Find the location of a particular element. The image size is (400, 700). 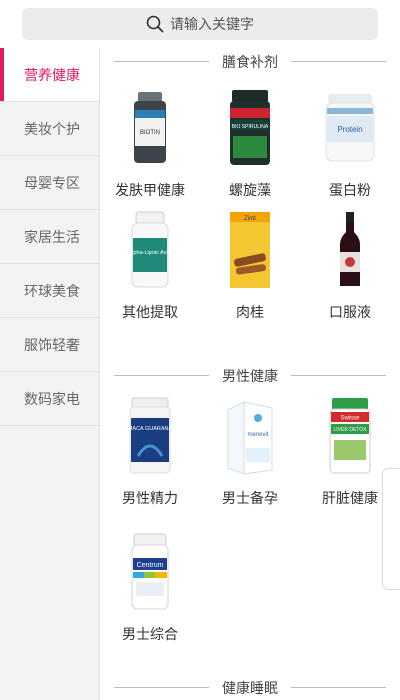

centrum-bottle-icon: Centrum is located at coordinates (150, 572).